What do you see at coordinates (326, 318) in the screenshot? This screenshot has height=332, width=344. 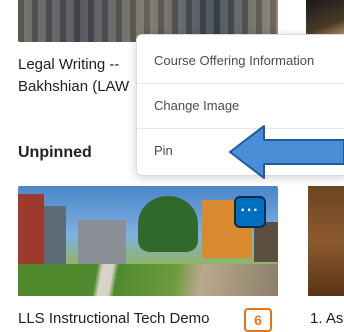 I see `course-card-title: 1. As` at bounding box center [326, 318].